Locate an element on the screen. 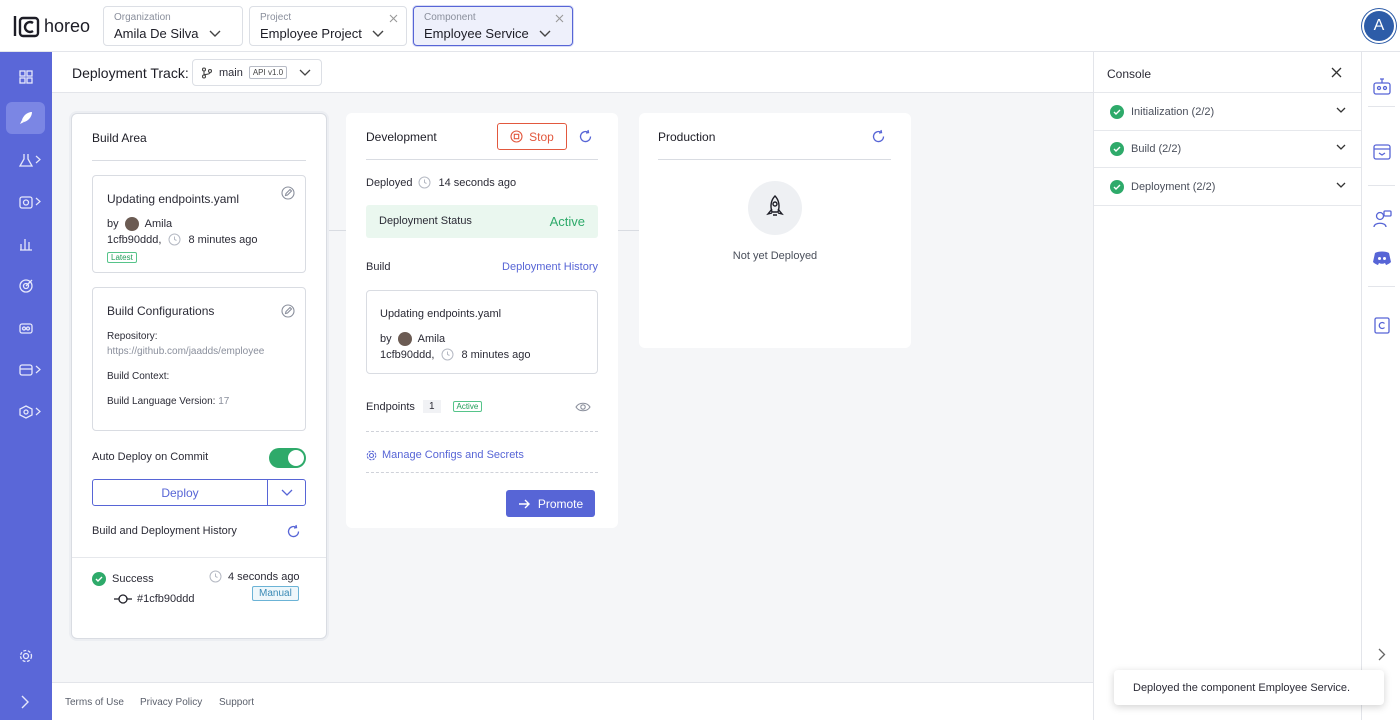 This screenshot has height=720, width=1400. grid-icon is located at coordinates (25, 77).